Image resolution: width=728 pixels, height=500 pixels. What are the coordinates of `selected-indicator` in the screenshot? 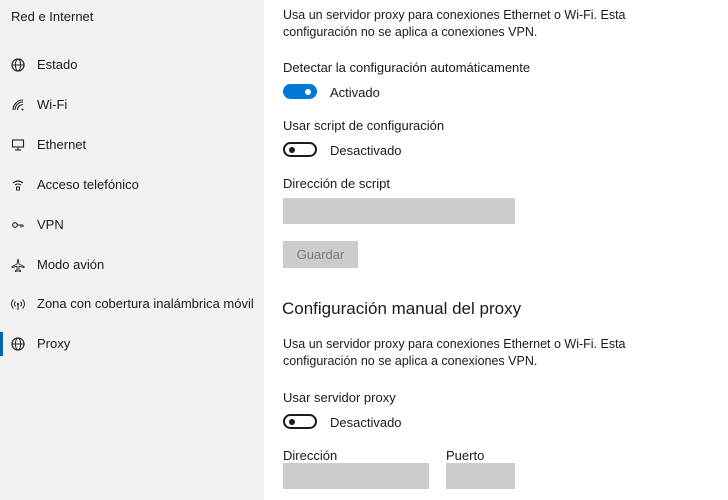 It's located at (1, 344).